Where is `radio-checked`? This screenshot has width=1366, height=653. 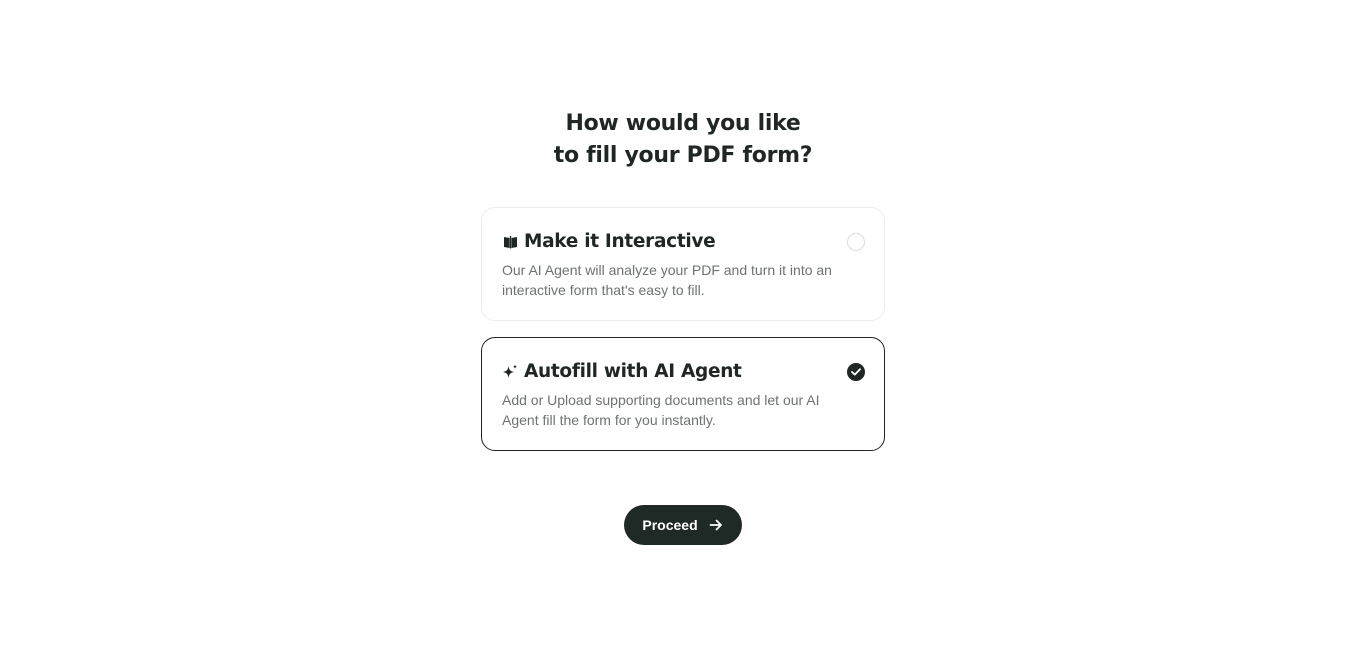 radio-checked is located at coordinates (856, 372).